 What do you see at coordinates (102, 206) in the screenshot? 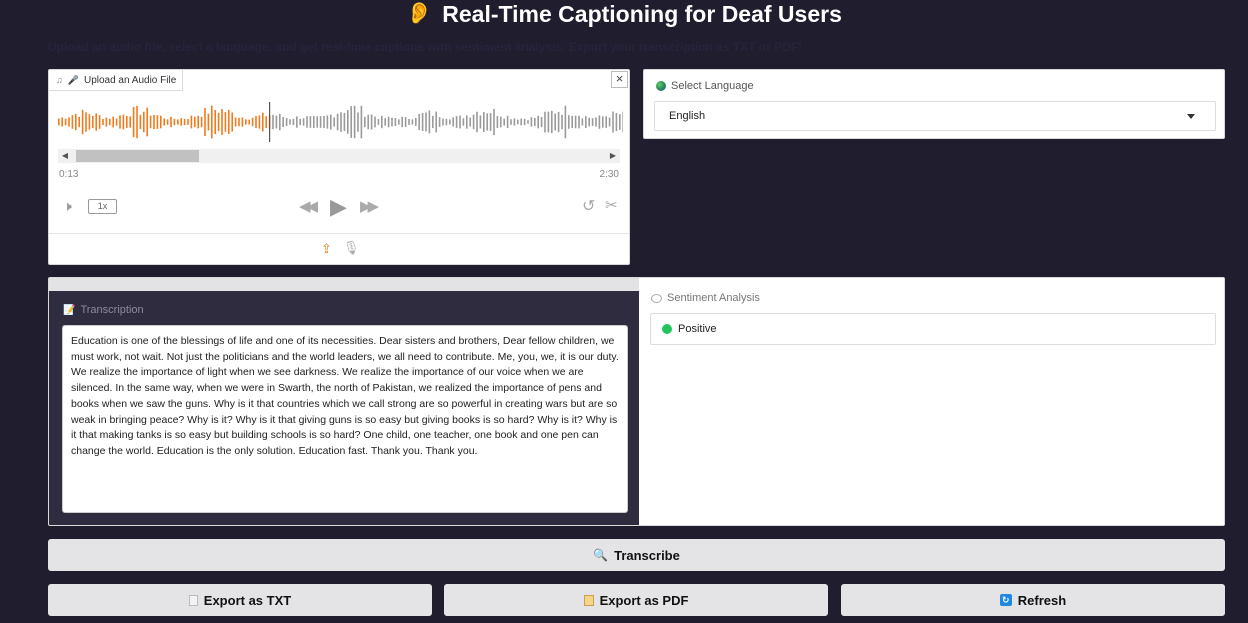
I see `playback-speed-button: 1x` at bounding box center [102, 206].